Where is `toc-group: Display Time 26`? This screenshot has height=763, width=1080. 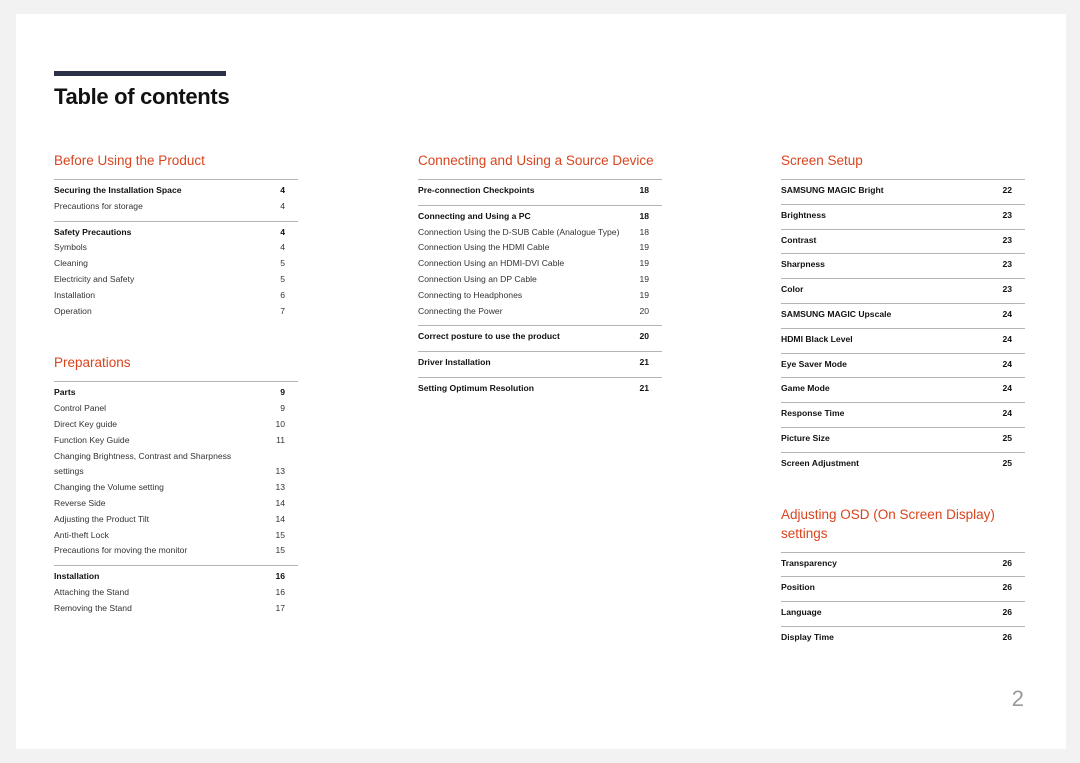 toc-group: Display Time 26 is located at coordinates (903, 638).